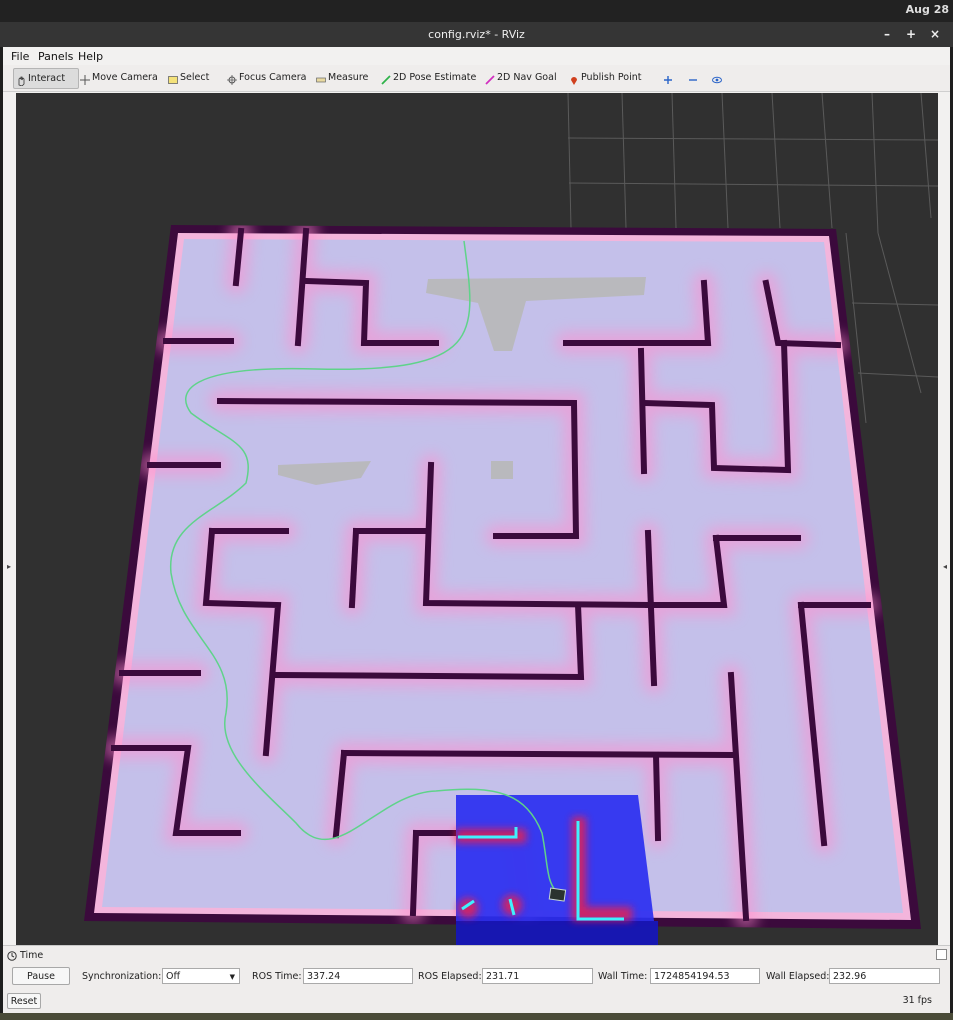 The image size is (953, 1020). I want to click on hand-icon, so click(21, 80).